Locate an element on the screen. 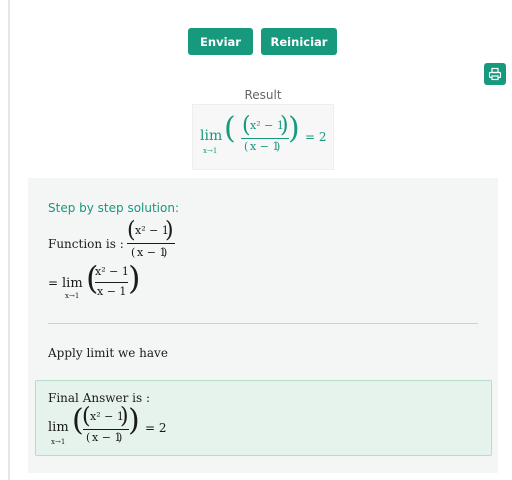 The height and width of the screenshot is (480, 512). solution-title: Step by step solution: is located at coordinates (114, 208).